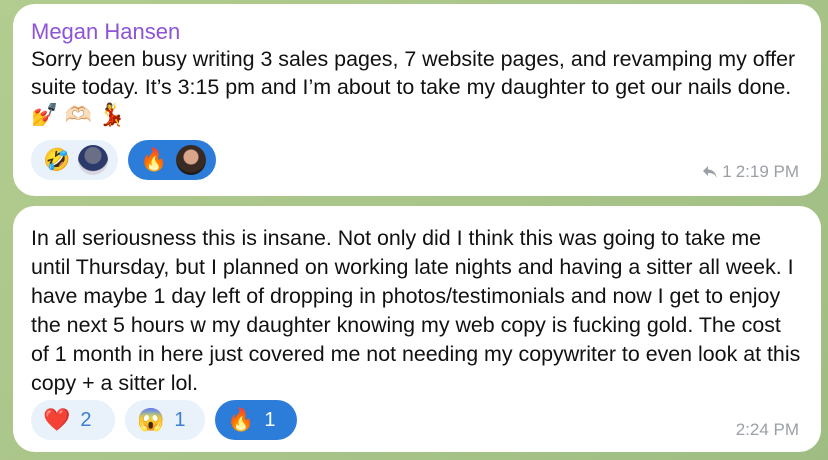 The width and height of the screenshot is (828, 460). What do you see at coordinates (123, 160) in the screenshot?
I see `reactions-bar: 🤣 🔥` at bounding box center [123, 160].